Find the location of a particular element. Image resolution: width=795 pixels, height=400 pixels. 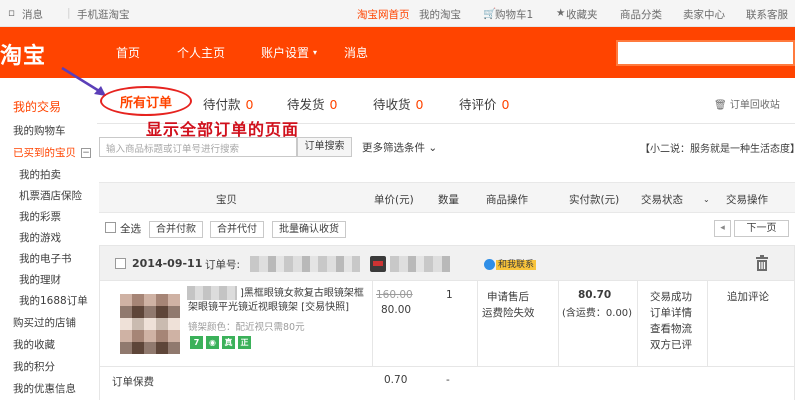

both-reviewed-link: 双方已评 is located at coordinates (671, 344).